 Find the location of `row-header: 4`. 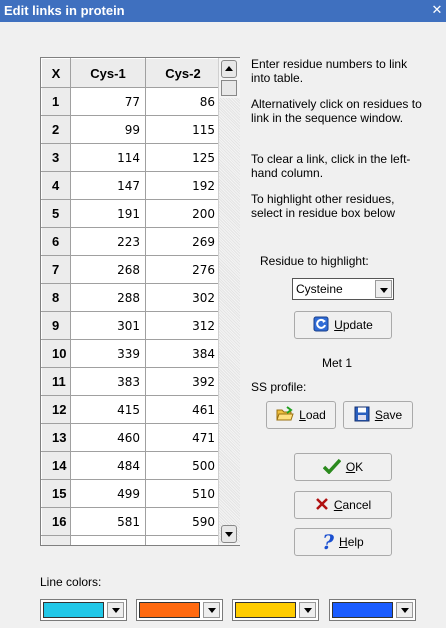

row-header: 4 is located at coordinates (56, 185).